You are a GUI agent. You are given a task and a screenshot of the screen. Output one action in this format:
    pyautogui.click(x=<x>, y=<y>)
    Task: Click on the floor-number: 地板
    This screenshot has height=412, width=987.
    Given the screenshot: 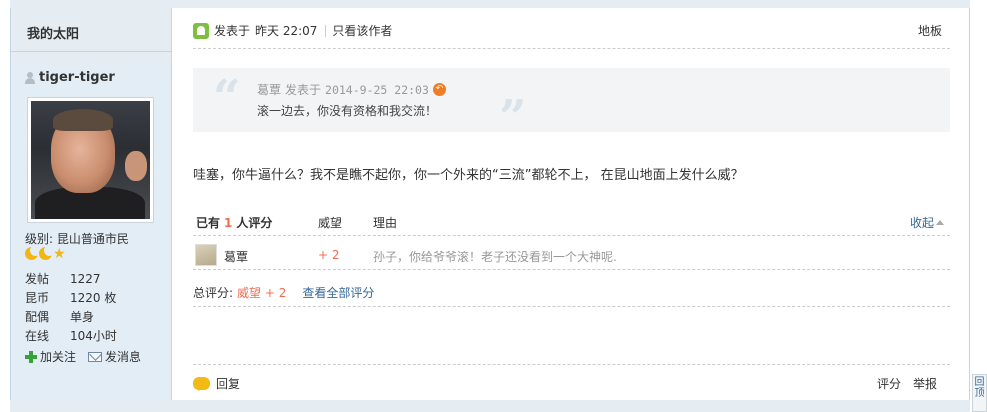 What is the action you would take?
    pyautogui.click(x=930, y=30)
    